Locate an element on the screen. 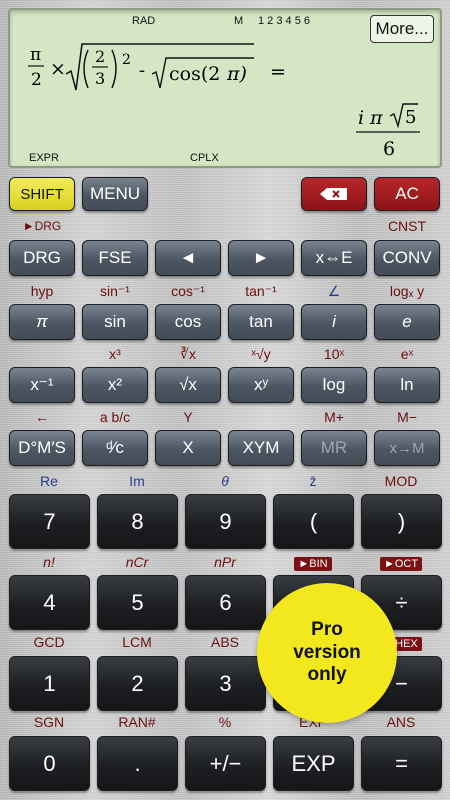 The height and width of the screenshot is (800, 450). cos-button: cos is located at coordinates (188, 322).